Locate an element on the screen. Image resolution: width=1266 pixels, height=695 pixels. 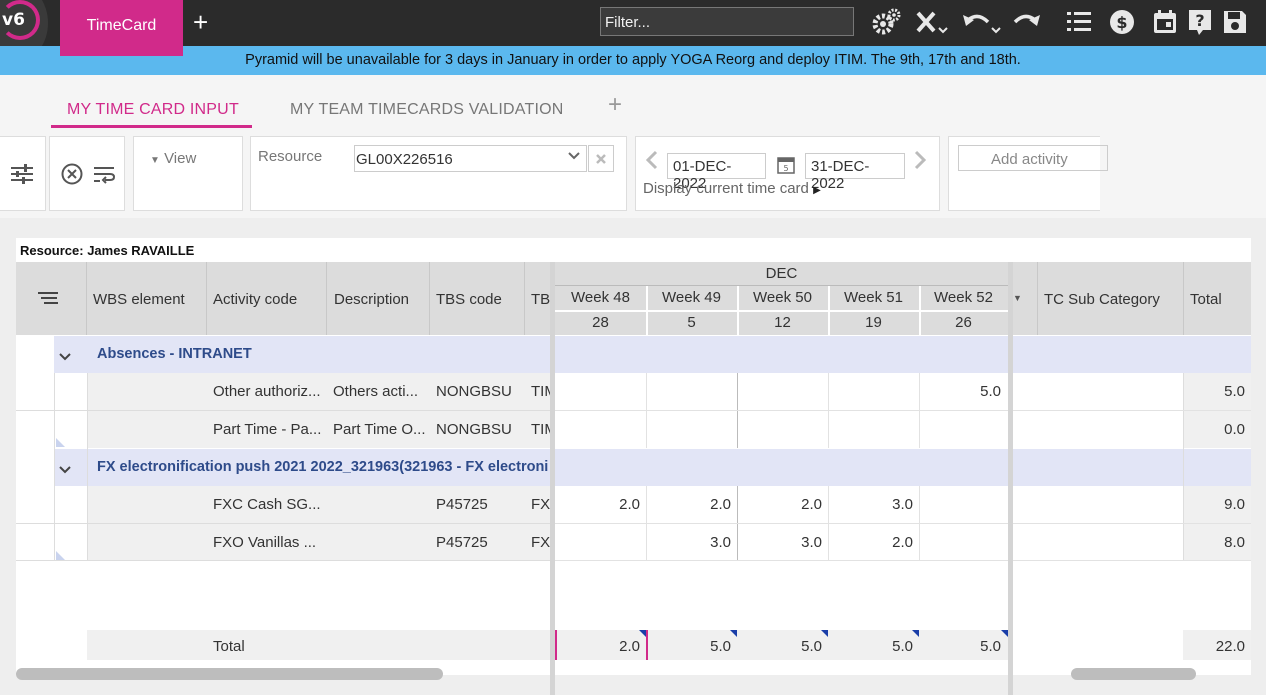
help-icon: ? is located at coordinates (1200, 22).